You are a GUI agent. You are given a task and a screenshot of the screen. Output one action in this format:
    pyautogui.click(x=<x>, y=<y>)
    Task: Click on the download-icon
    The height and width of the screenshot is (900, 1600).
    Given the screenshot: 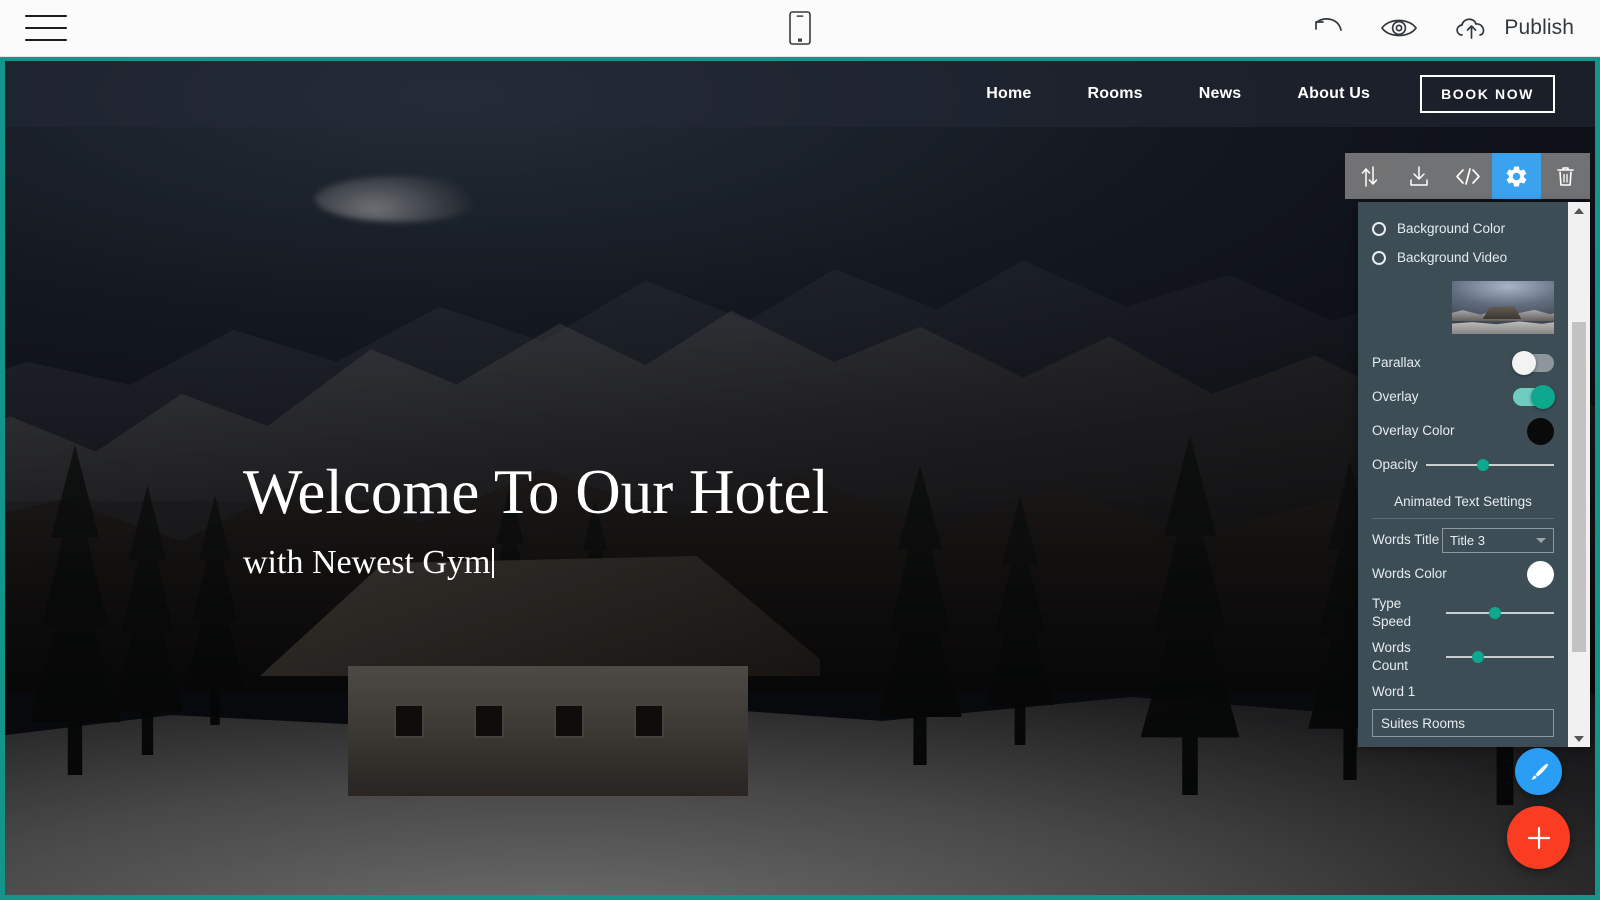 What is the action you would take?
    pyautogui.click(x=1418, y=176)
    